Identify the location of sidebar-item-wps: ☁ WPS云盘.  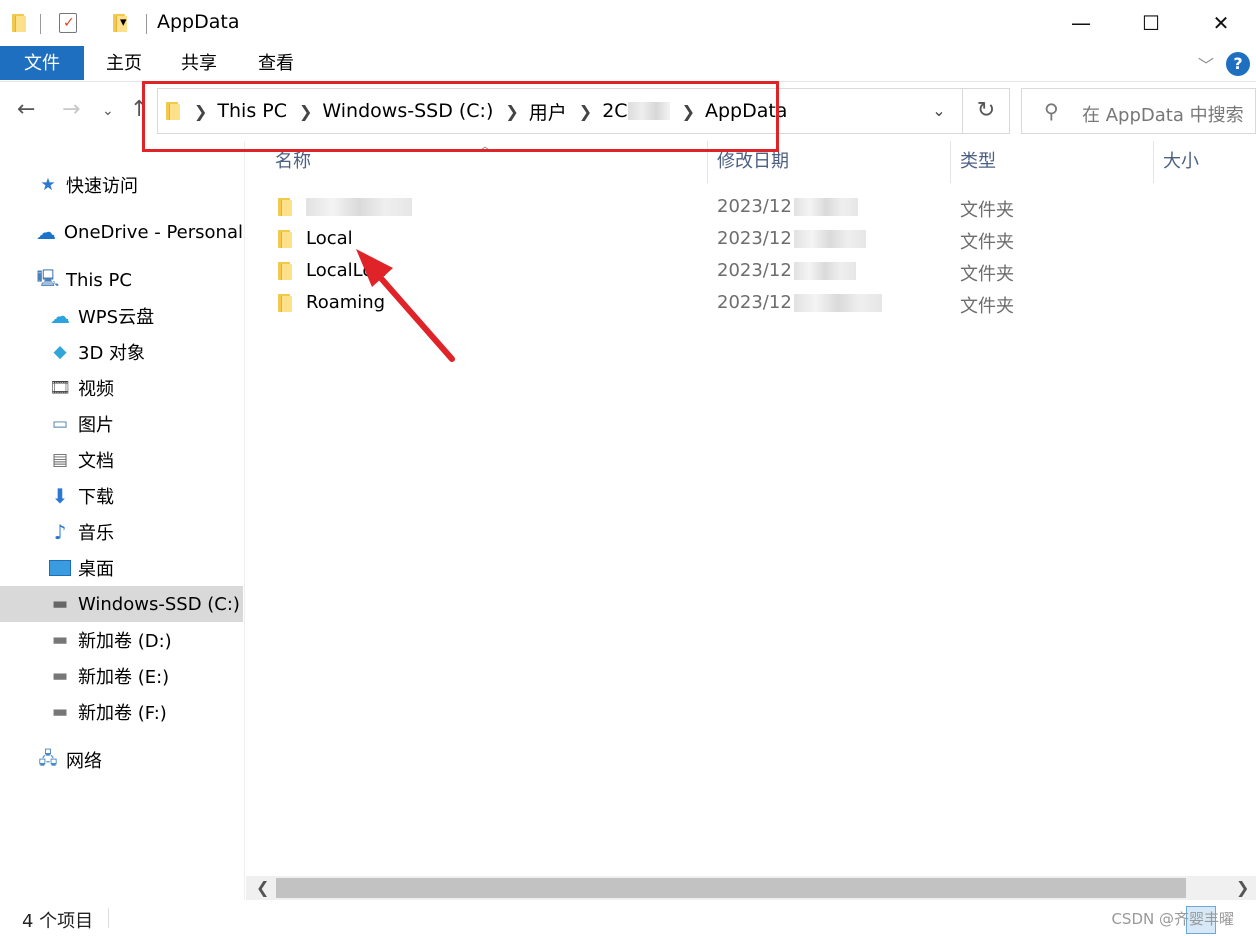
(121, 316).